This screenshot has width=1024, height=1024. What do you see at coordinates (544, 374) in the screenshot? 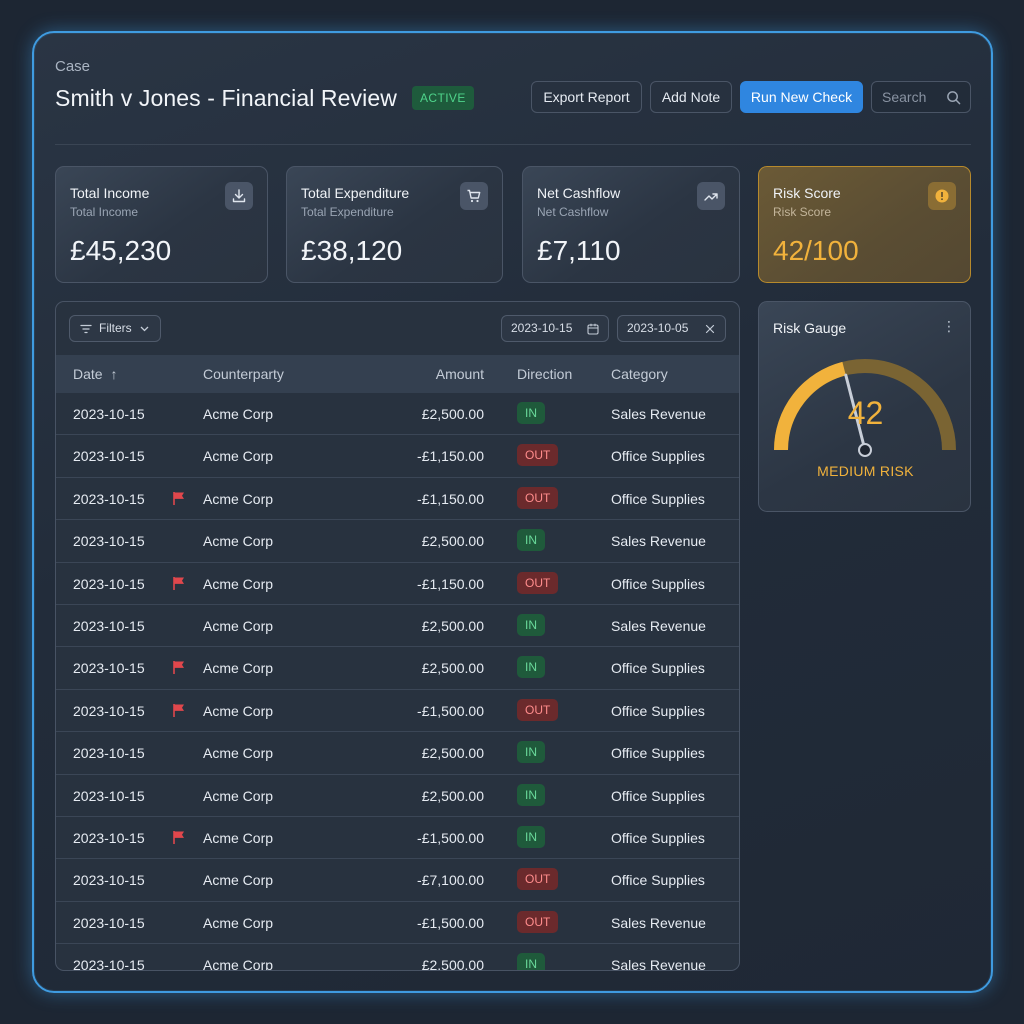
I see `column-header-direction: Direction` at bounding box center [544, 374].